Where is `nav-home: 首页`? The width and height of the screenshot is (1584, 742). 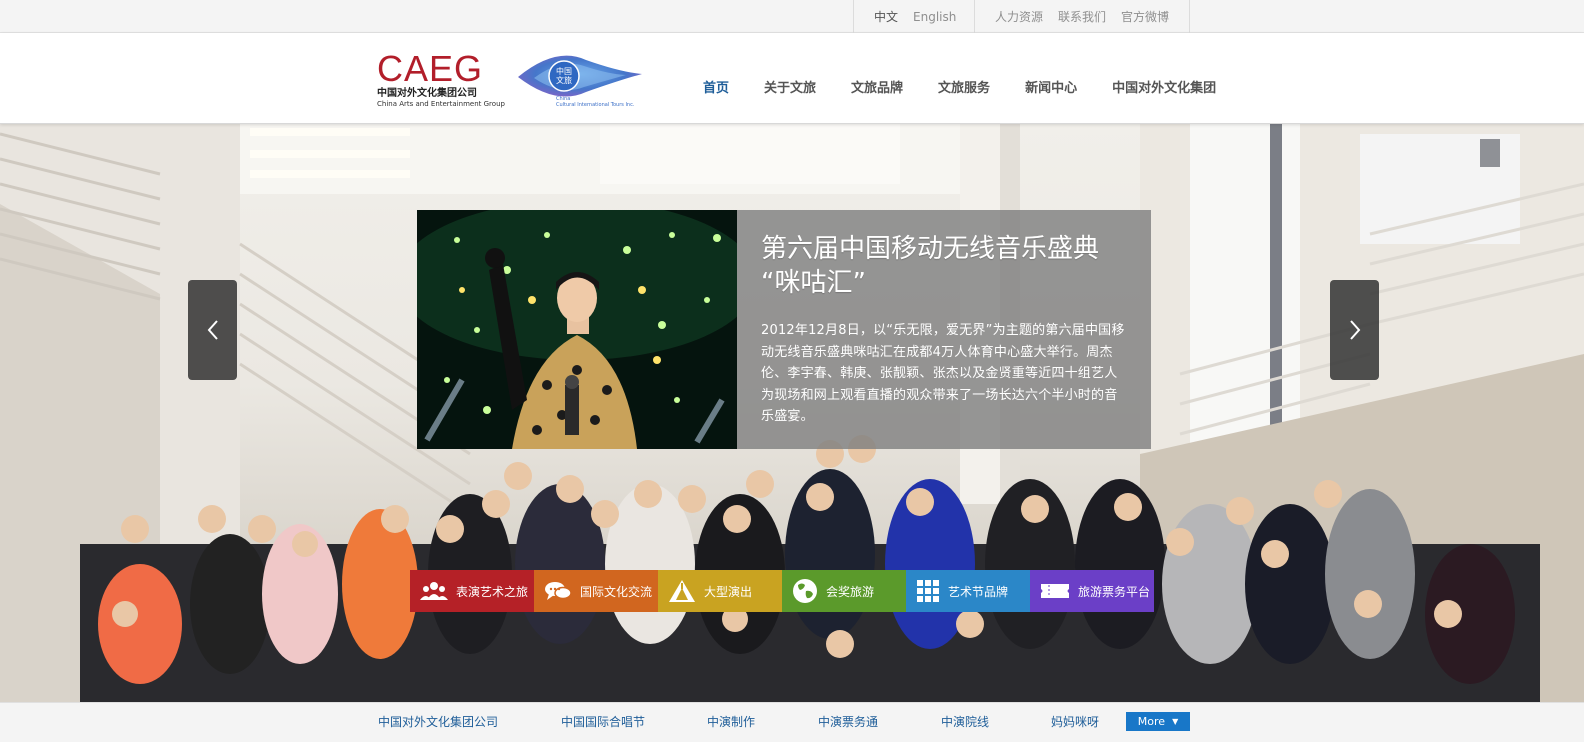
nav-home: 首页 is located at coordinates (716, 86).